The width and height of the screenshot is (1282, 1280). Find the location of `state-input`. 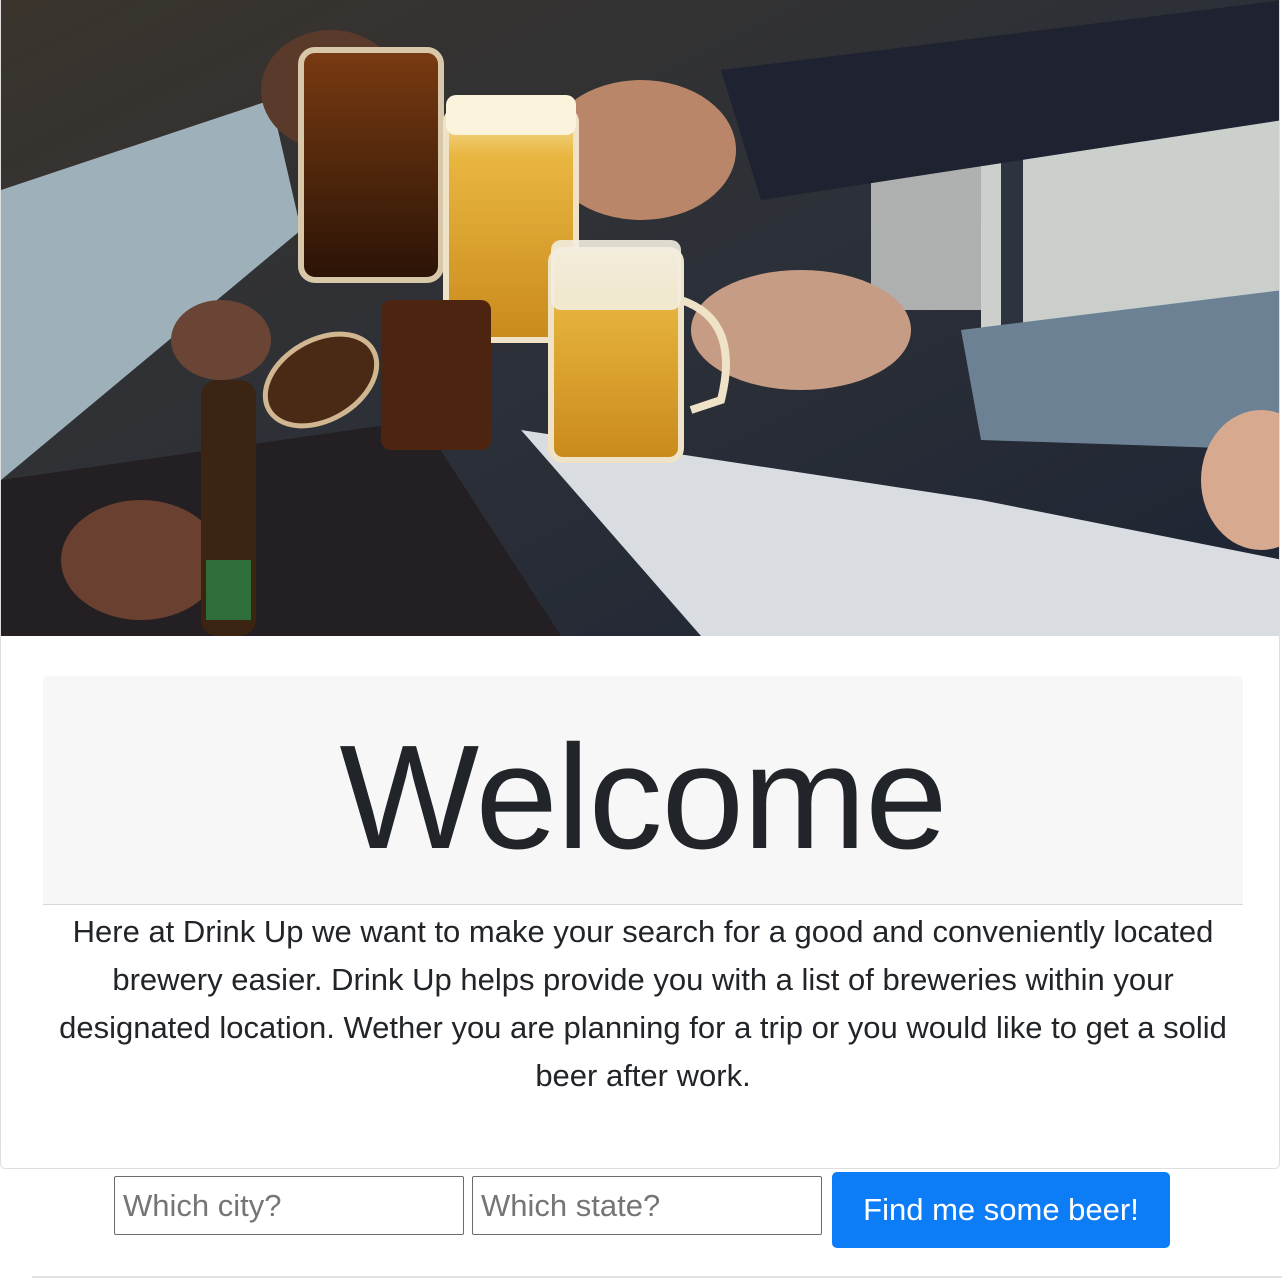

state-input is located at coordinates (647, 1205).